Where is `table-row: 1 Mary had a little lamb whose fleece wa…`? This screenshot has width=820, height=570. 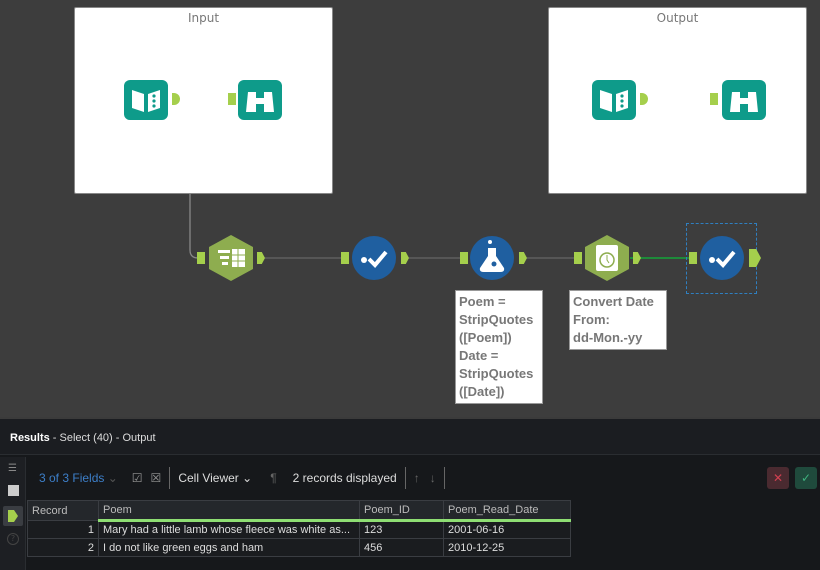
table-row: 1 Mary had a little lamb whose fleece wa… is located at coordinates (299, 529).